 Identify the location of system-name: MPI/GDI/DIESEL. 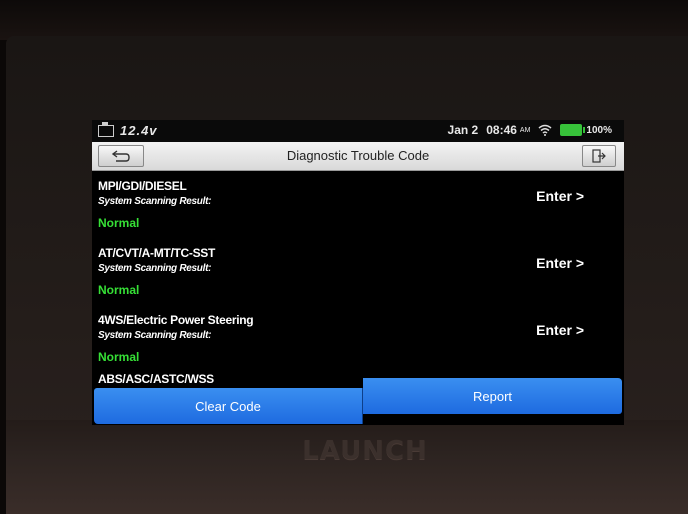
(142, 186).